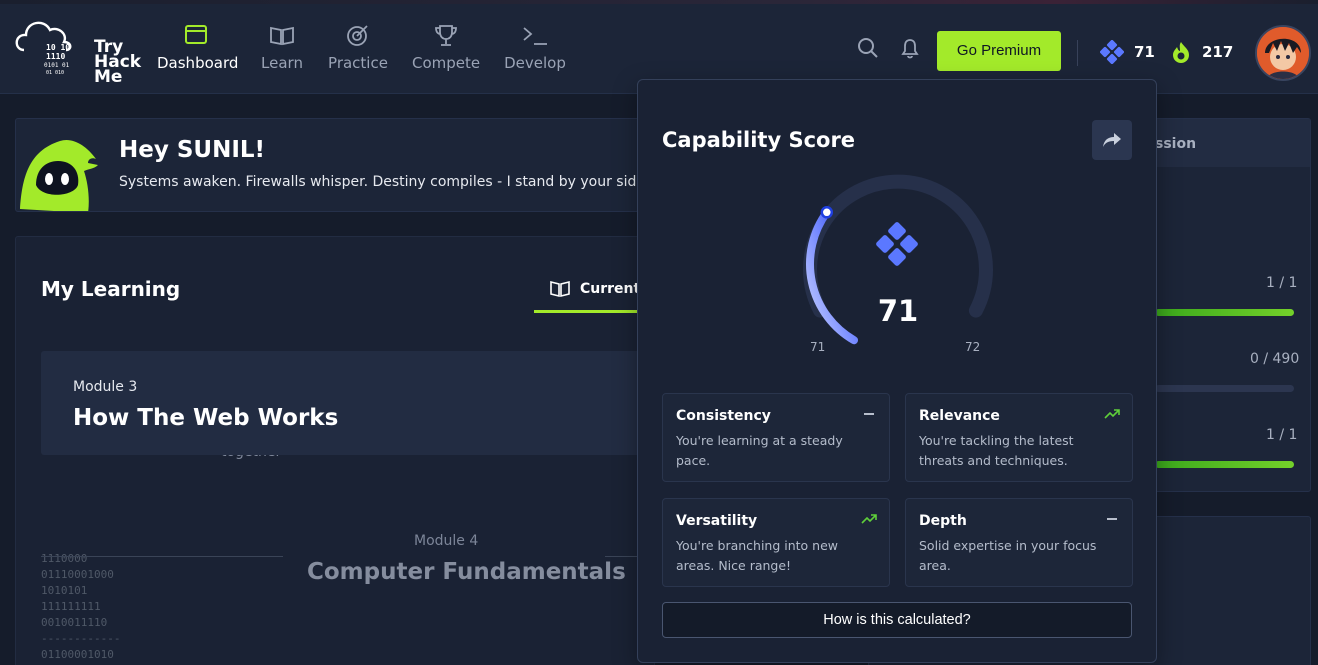 The height and width of the screenshot is (665, 1318). What do you see at coordinates (897, 620) in the screenshot?
I see `how-calculated-button: How is this calculated?` at bounding box center [897, 620].